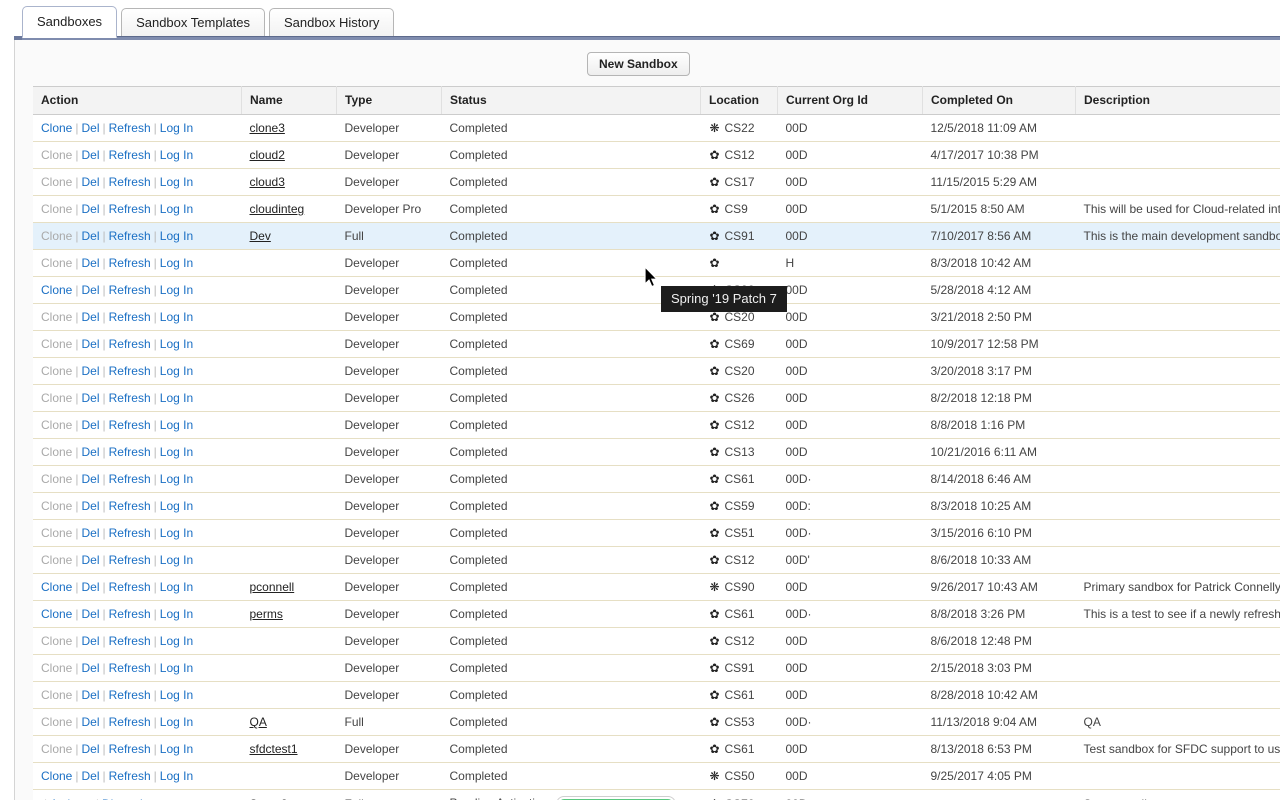 Image resolution: width=1280 pixels, height=800 pixels. I want to click on sandbox-name-link: cloud2, so click(267, 155).